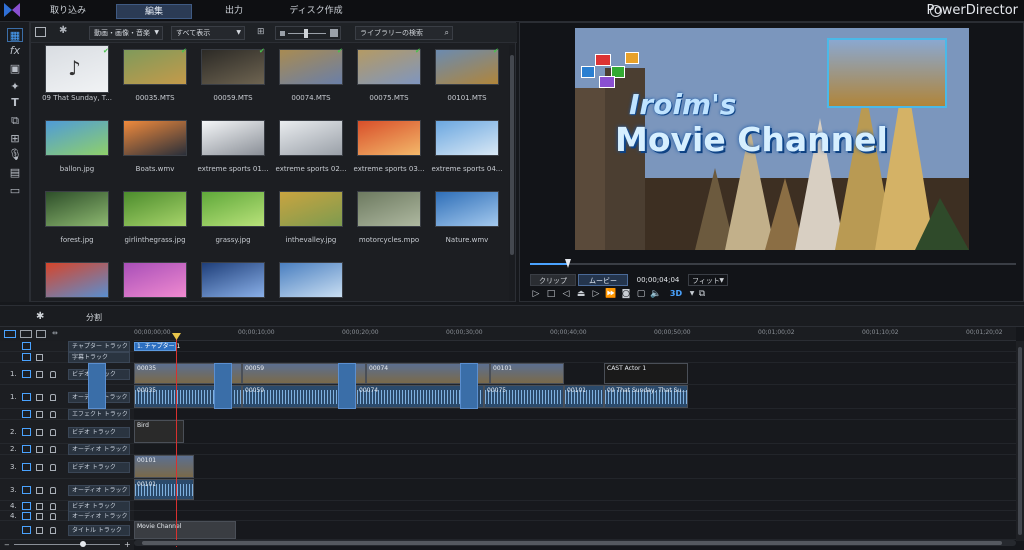  What do you see at coordinates (7, 545) in the screenshot?
I see `zoom-out-icon: −` at bounding box center [7, 545].